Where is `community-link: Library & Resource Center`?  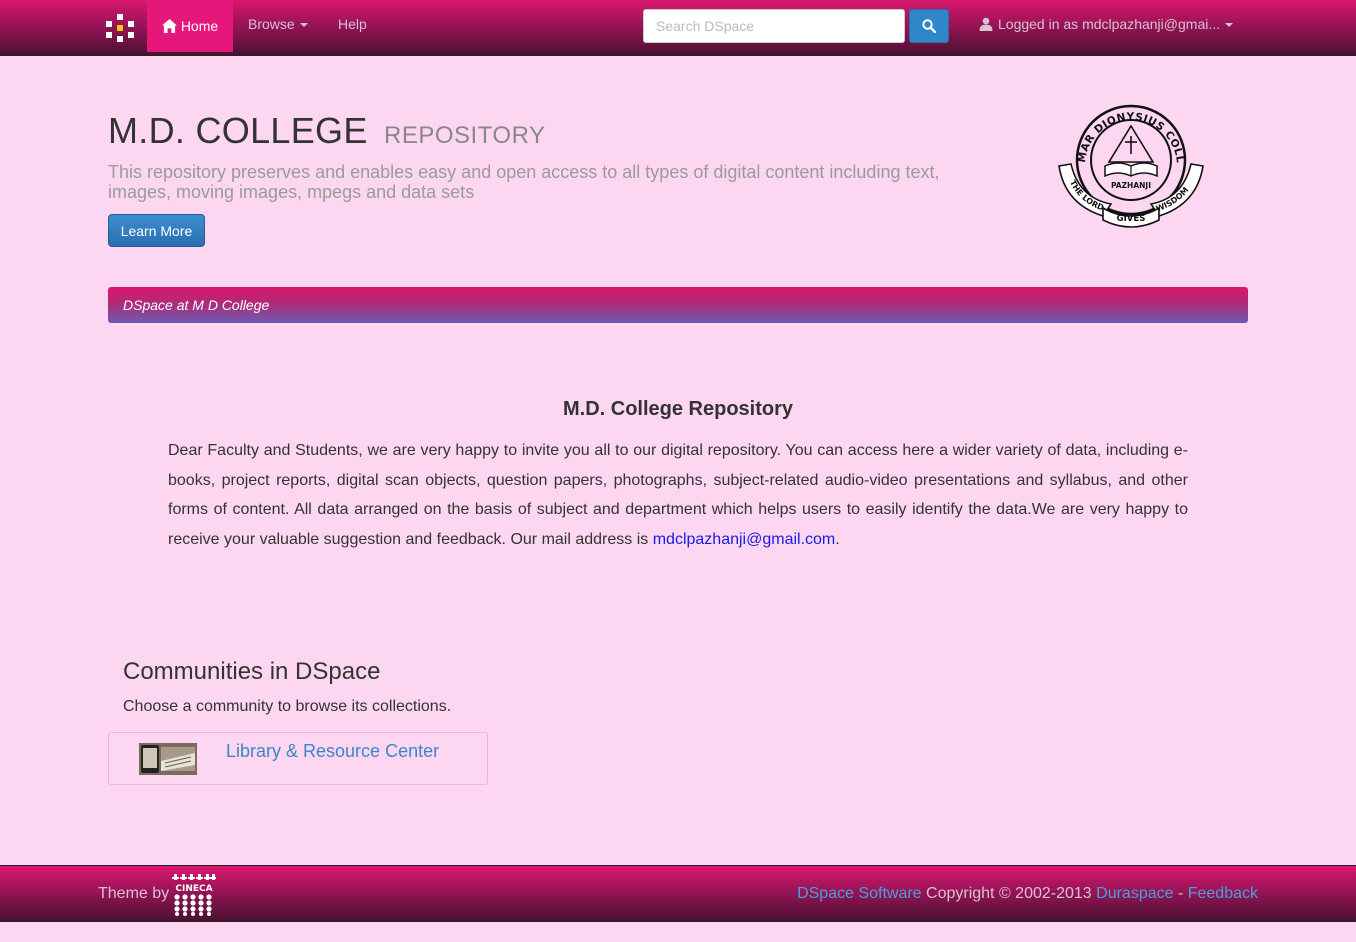 community-link: Library & Resource Center is located at coordinates (332, 751).